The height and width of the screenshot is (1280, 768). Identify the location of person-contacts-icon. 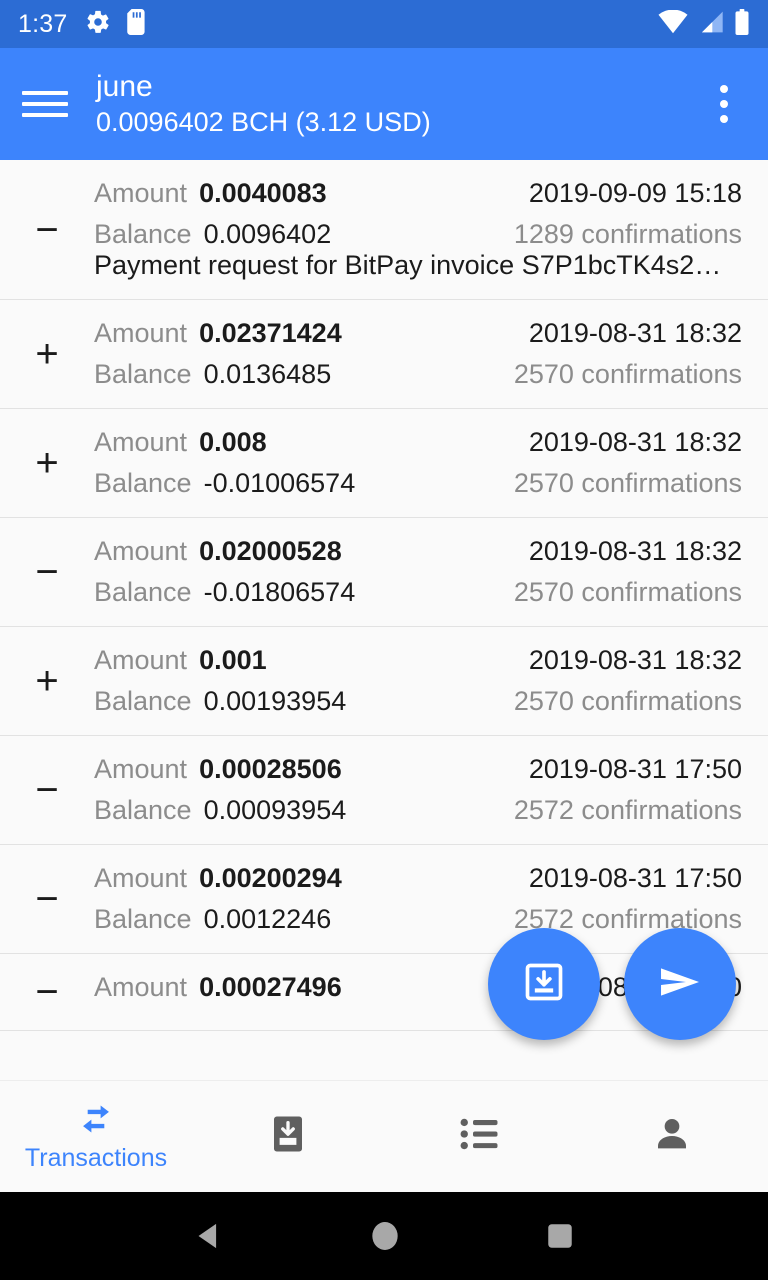
(672, 1136).